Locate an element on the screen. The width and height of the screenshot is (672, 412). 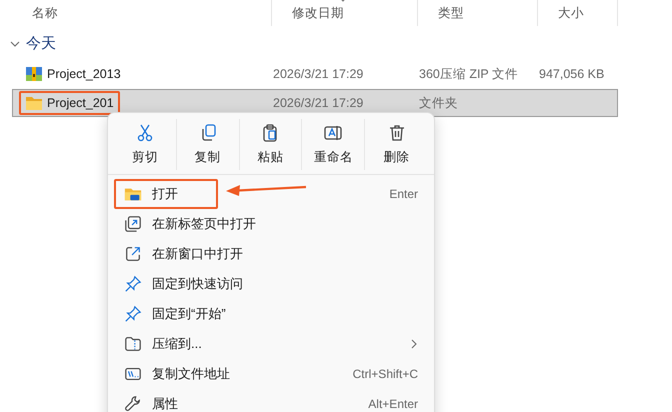
archive-icon is located at coordinates (34, 74).